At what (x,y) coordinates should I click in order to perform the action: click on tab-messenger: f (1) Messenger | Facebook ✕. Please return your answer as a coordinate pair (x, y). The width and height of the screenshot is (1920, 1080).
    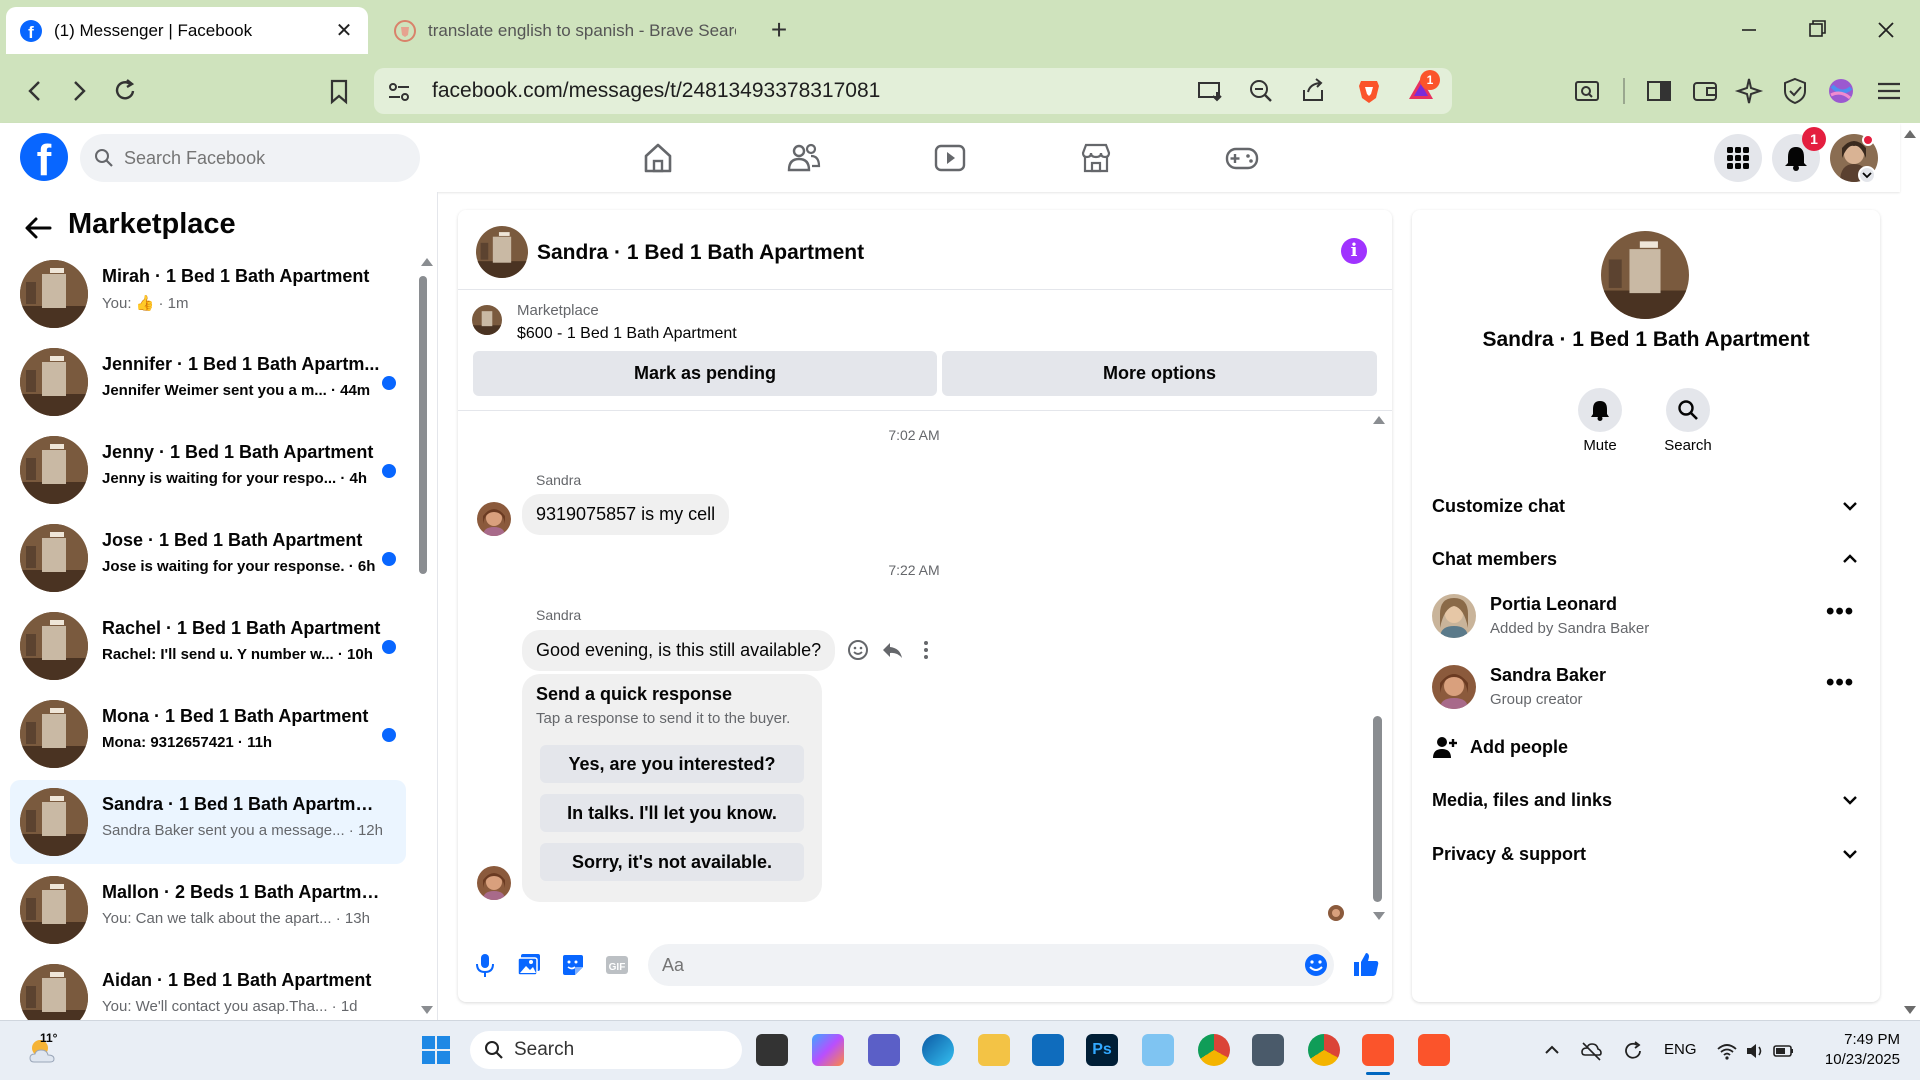
    Looking at the image, I should click on (187, 30).